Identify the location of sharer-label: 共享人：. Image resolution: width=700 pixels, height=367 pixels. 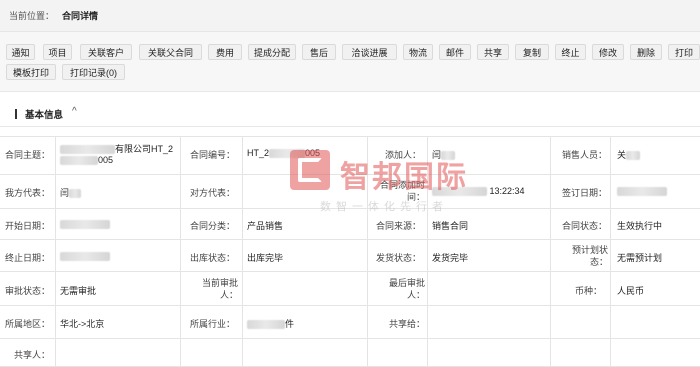
(32, 355).